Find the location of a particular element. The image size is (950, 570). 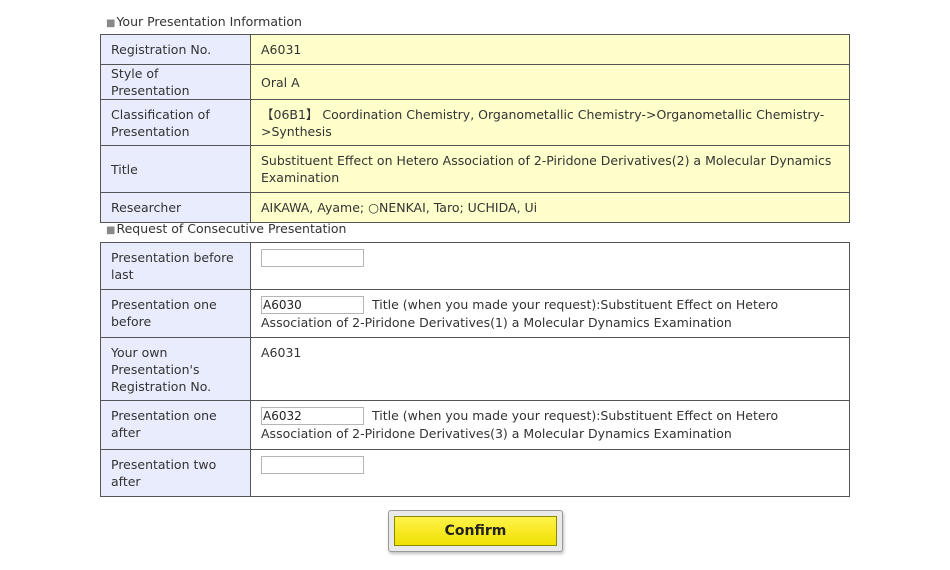

before-last-input is located at coordinates (312, 258).